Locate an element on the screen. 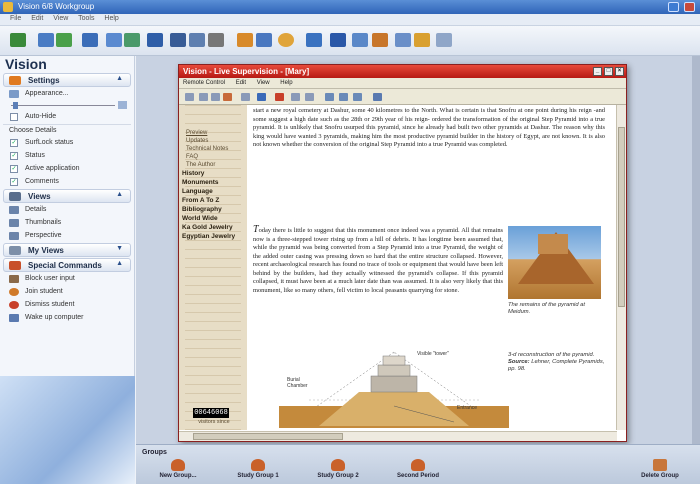 This screenshot has width=700, height=484. viewer-maximize-button: □ is located at coordinates (608, 71).